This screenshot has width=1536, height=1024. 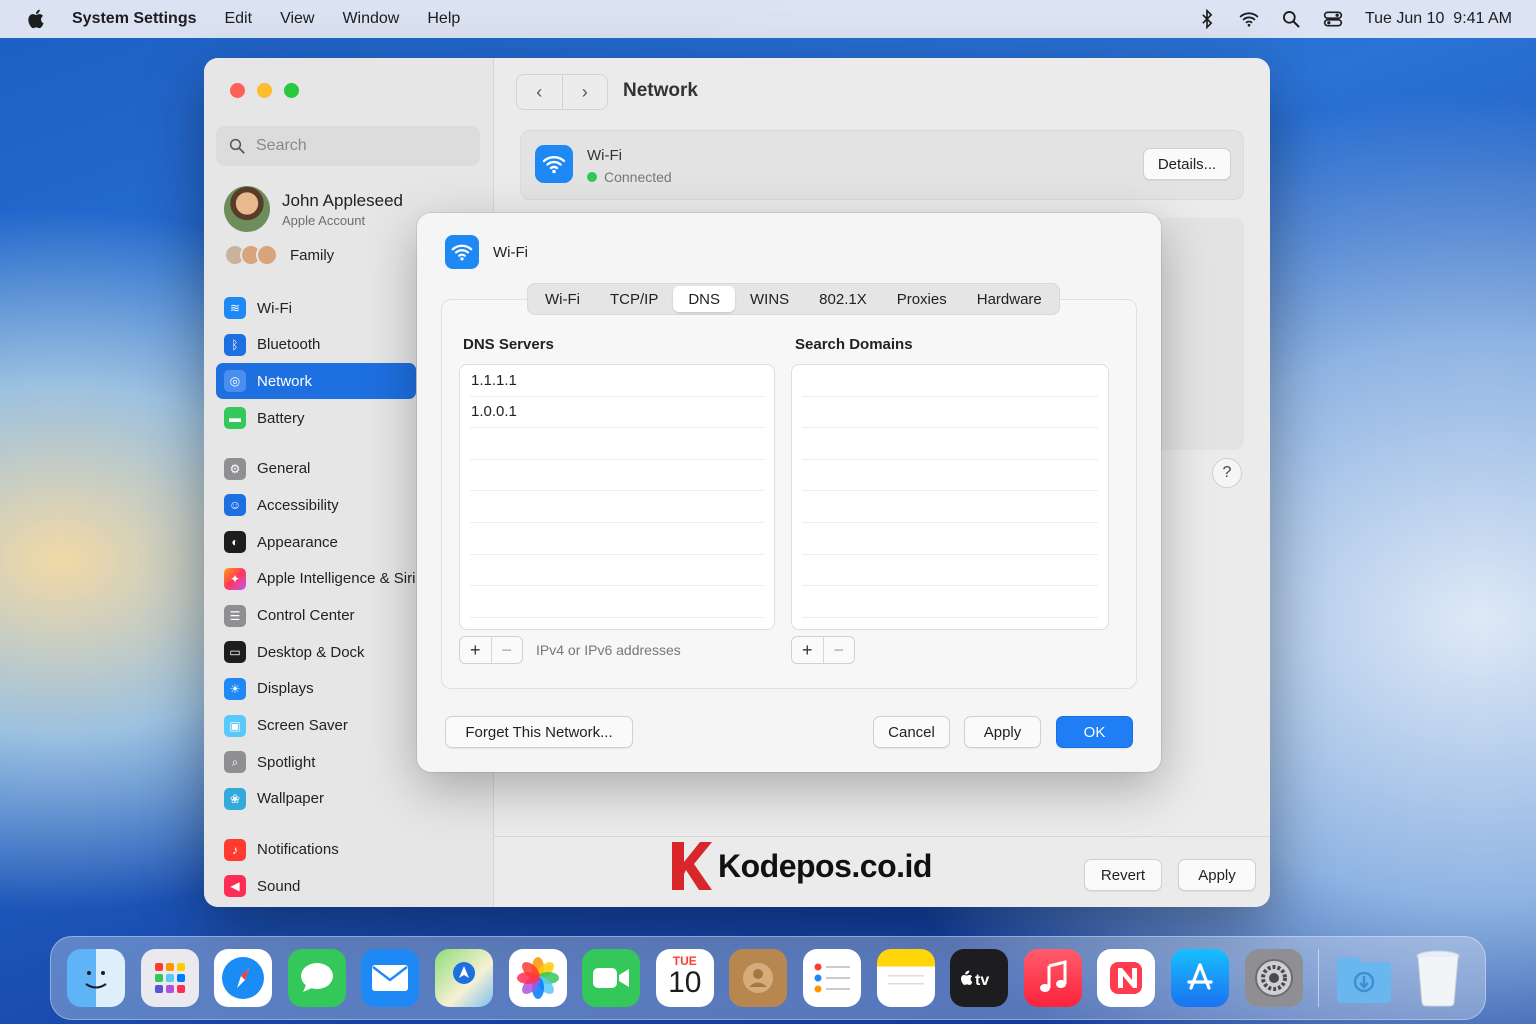 I want to click on downloads-folder-icon, so click(x=1364, y=978).